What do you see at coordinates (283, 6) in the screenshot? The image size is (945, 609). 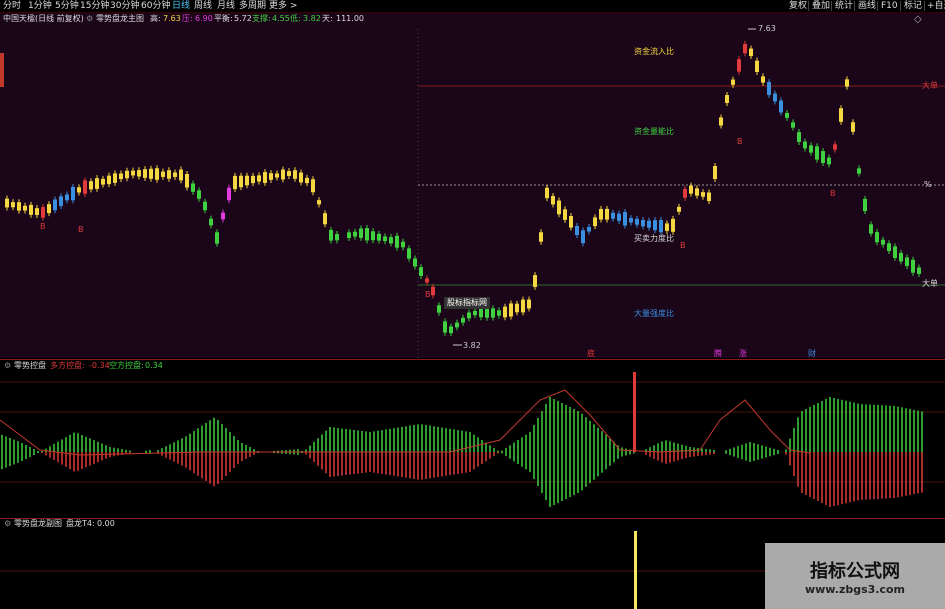 I see `period-tab-more: 更多 >` at bounding box center [283, 6].